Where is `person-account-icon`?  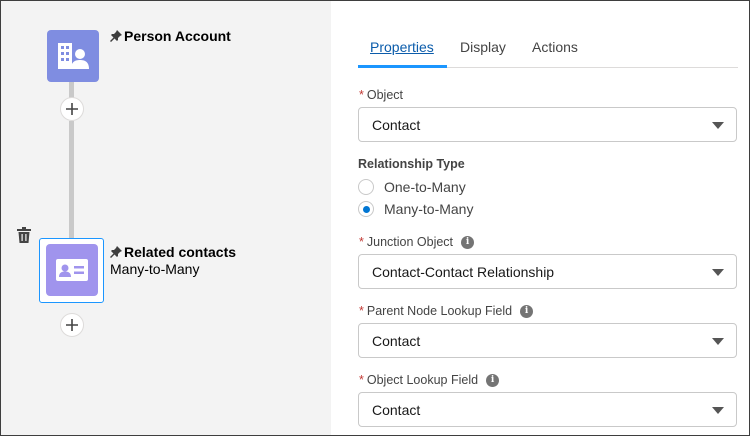 person-account-icon is located at coordinates (73, 56).